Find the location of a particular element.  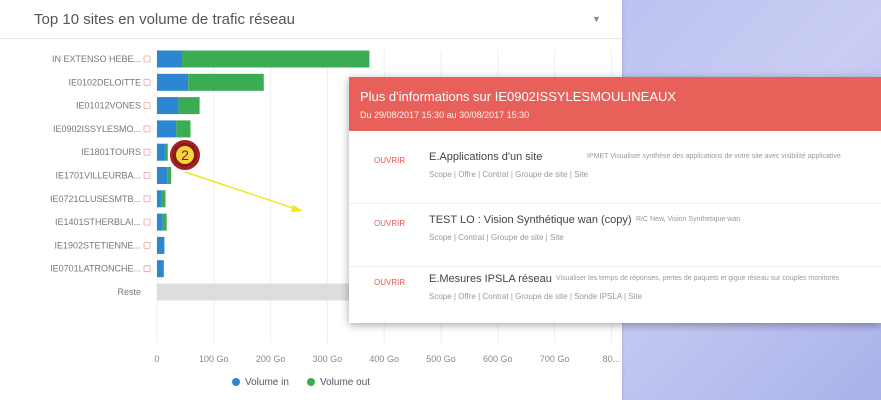

arrow-line is located at coordinates (240, 190).